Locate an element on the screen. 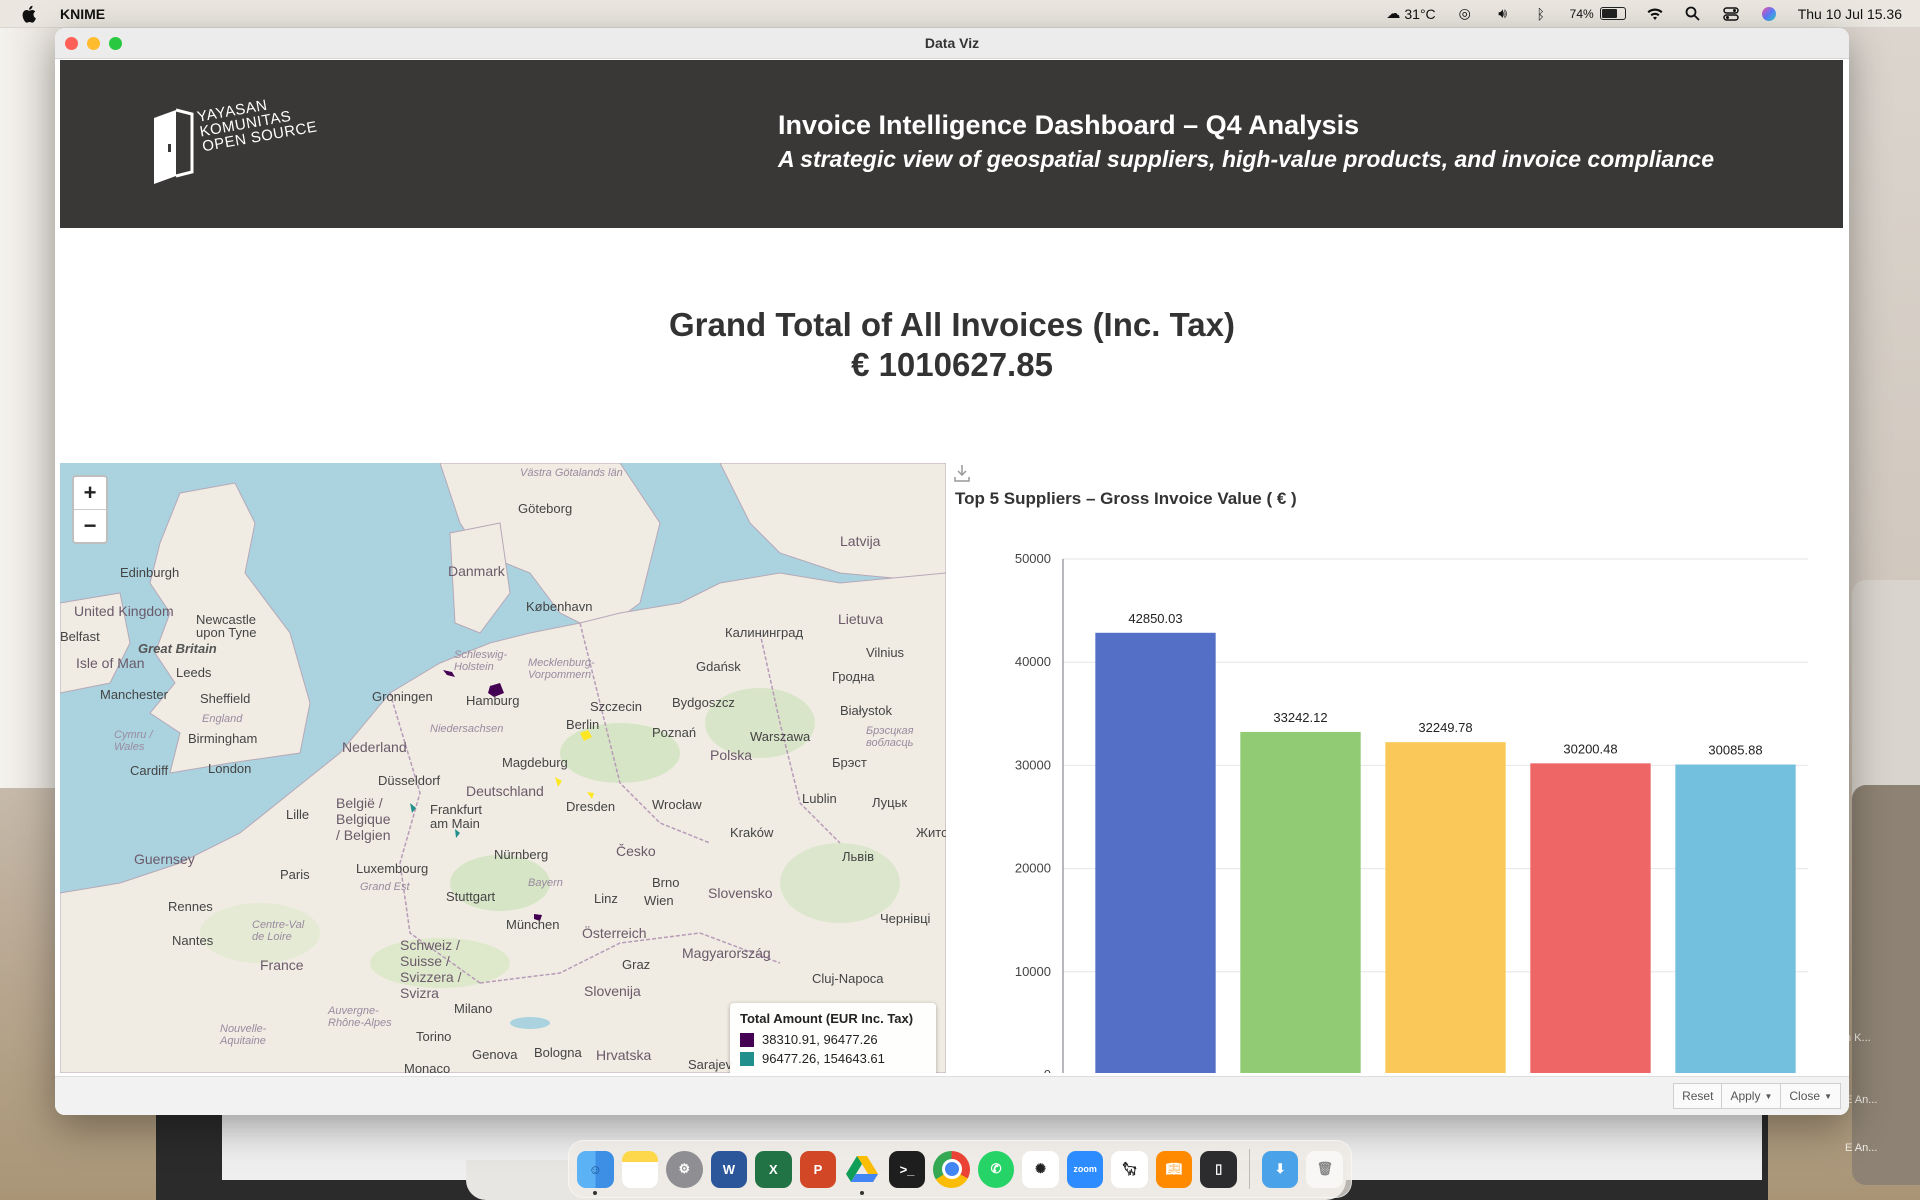 The height and width of the screenshot is (1200, 1920). reset-button: Reset is located at coordinates (1698, 1096).